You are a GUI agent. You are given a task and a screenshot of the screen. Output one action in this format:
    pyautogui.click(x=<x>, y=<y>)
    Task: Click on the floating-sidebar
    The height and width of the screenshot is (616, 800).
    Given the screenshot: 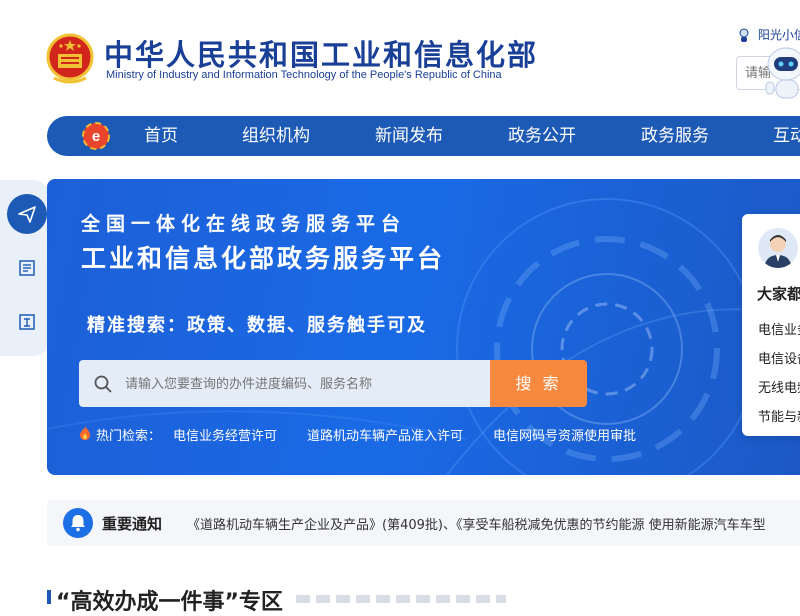 What is the action you would take?
    pyautogui.click(x=24, y=268)
    